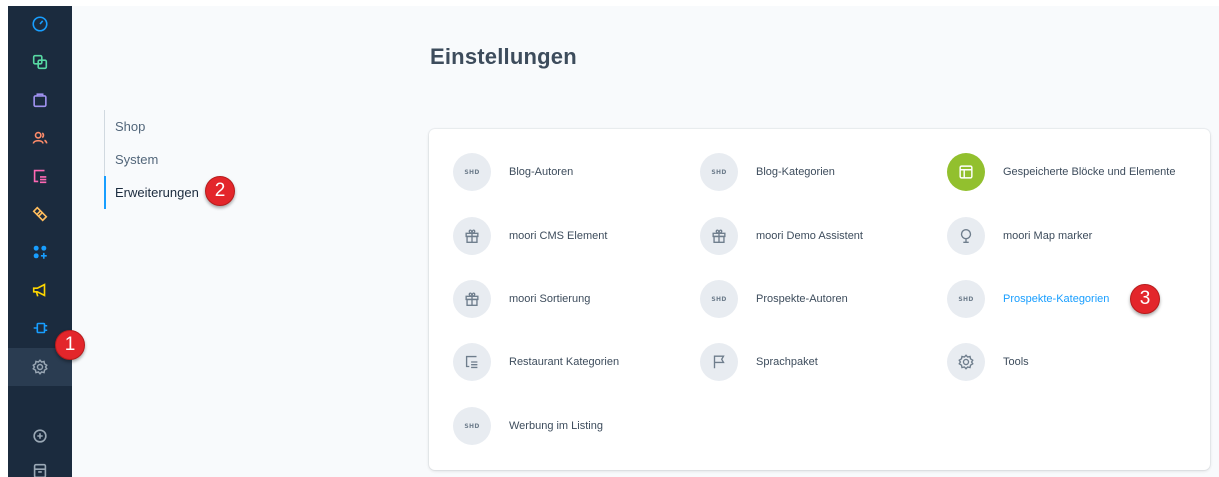  I want to click on extension-blog-categories: SHD Blog-Kategorien, so click(767, 172).